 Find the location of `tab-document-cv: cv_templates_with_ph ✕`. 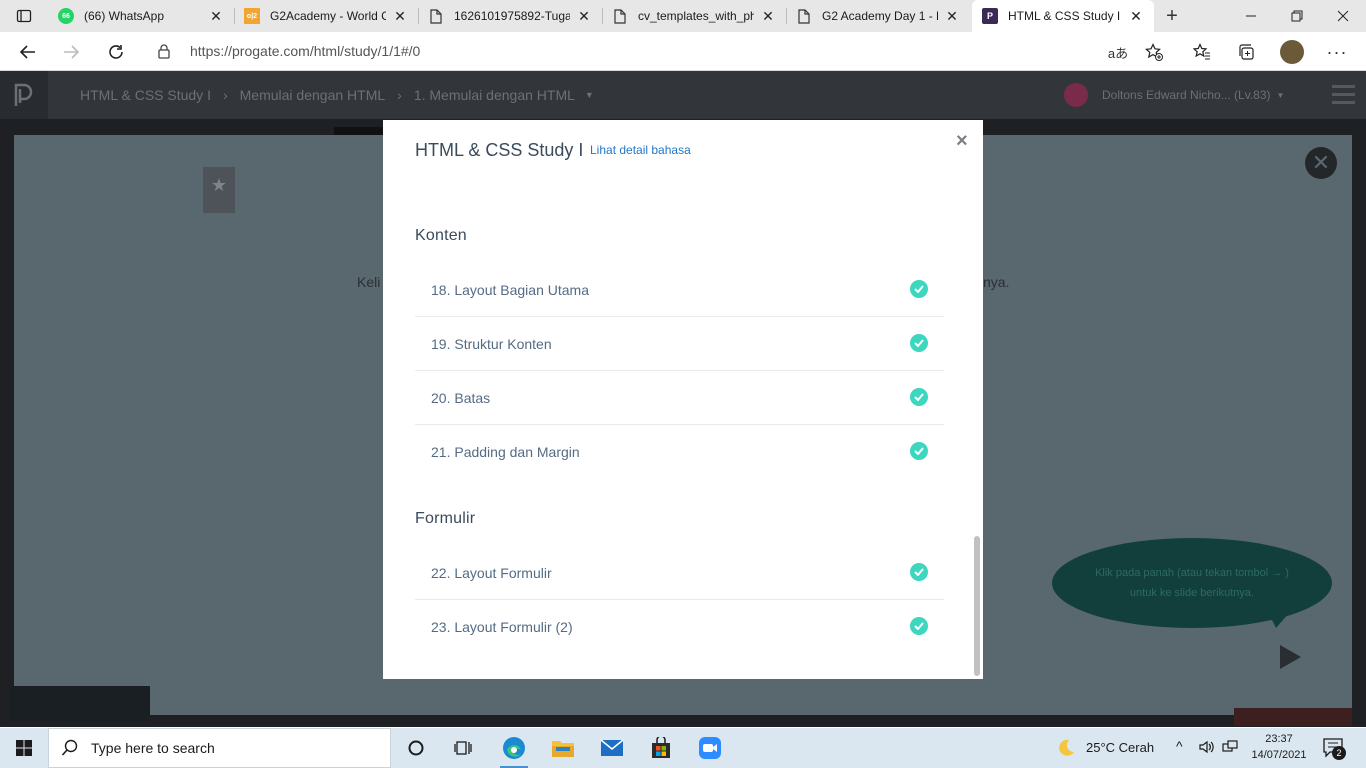

tab-document-cv: cv_templates_with_ph ✕ is located at coordinates (694, 16).